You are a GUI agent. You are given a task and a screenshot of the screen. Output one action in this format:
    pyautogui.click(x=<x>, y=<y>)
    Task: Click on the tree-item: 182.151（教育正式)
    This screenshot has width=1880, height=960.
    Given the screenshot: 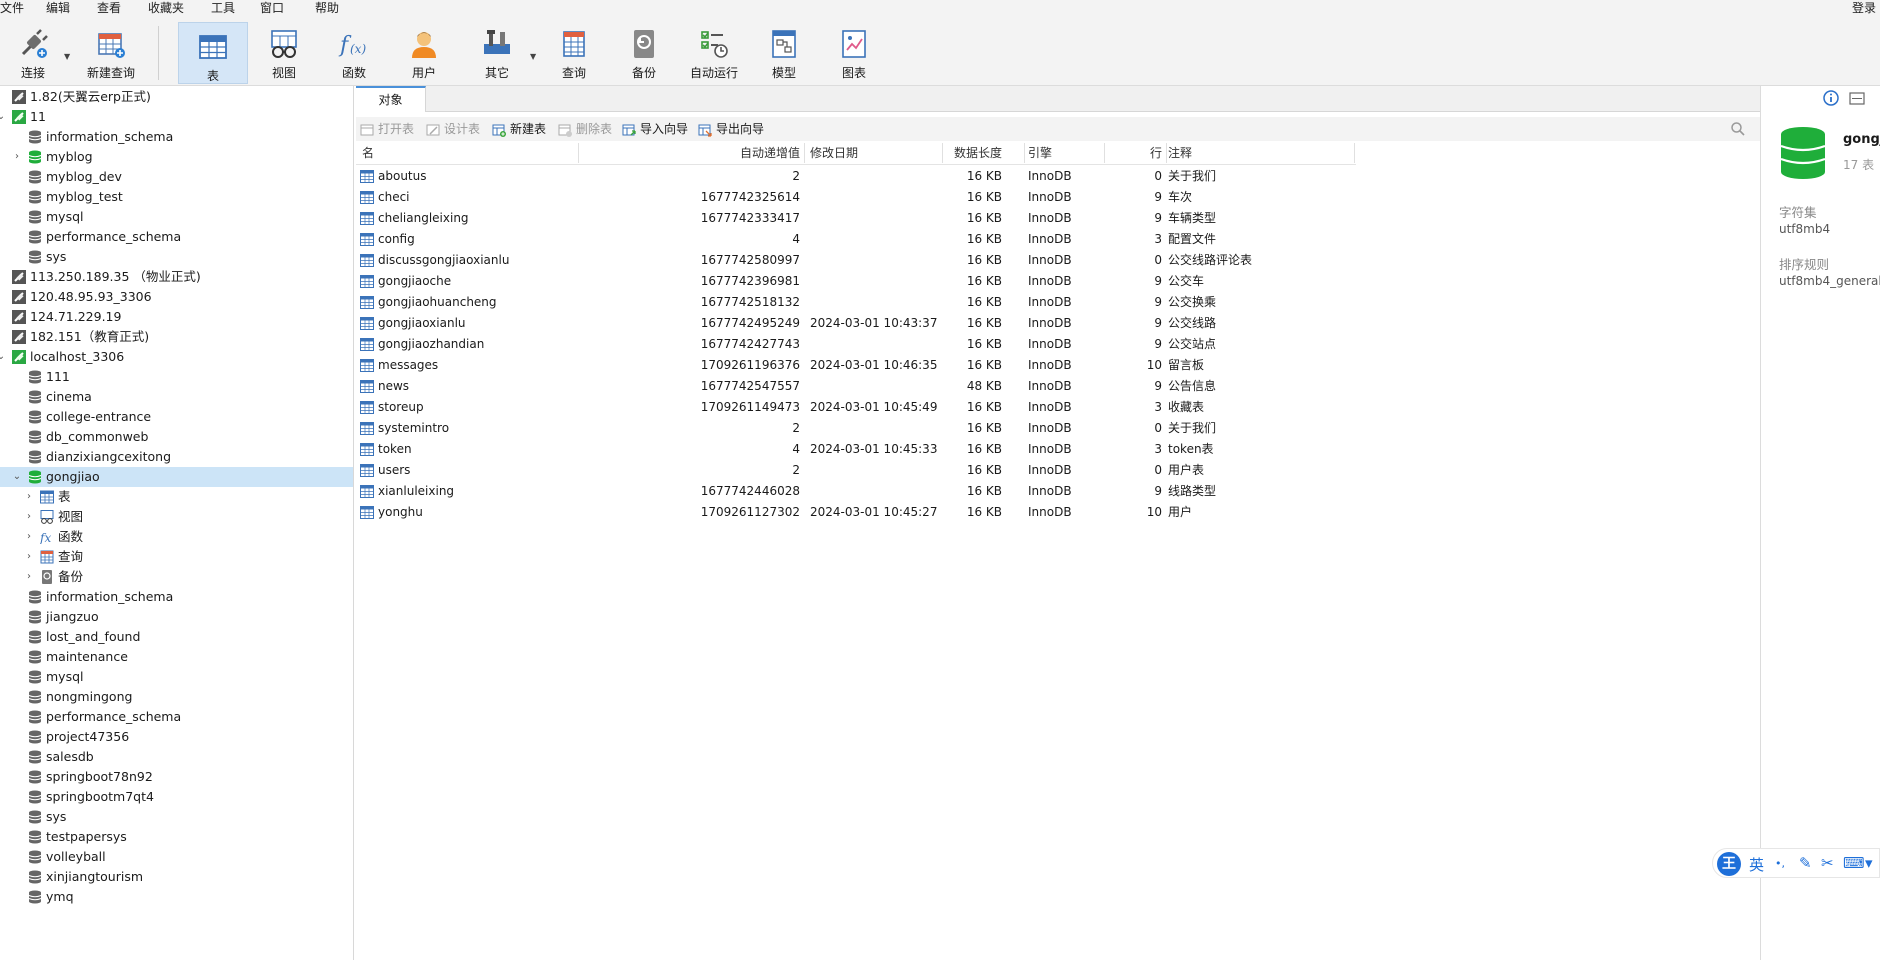 What is the action you would take?
    pyautogui.click(x=176, y=337)
    